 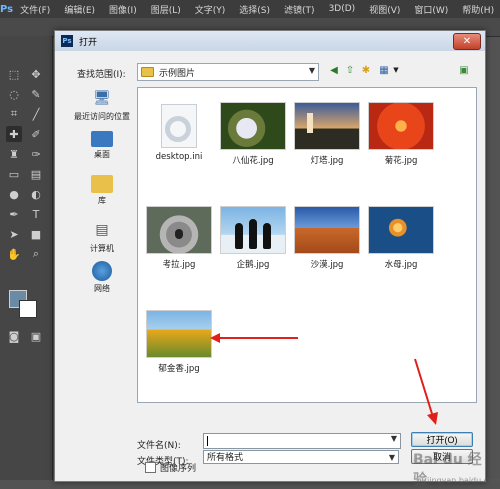 What do you see at coordinates (36, 74) in the screenshot?
I see `move-tool-icon: ✥` at bounding box center [36, 74].